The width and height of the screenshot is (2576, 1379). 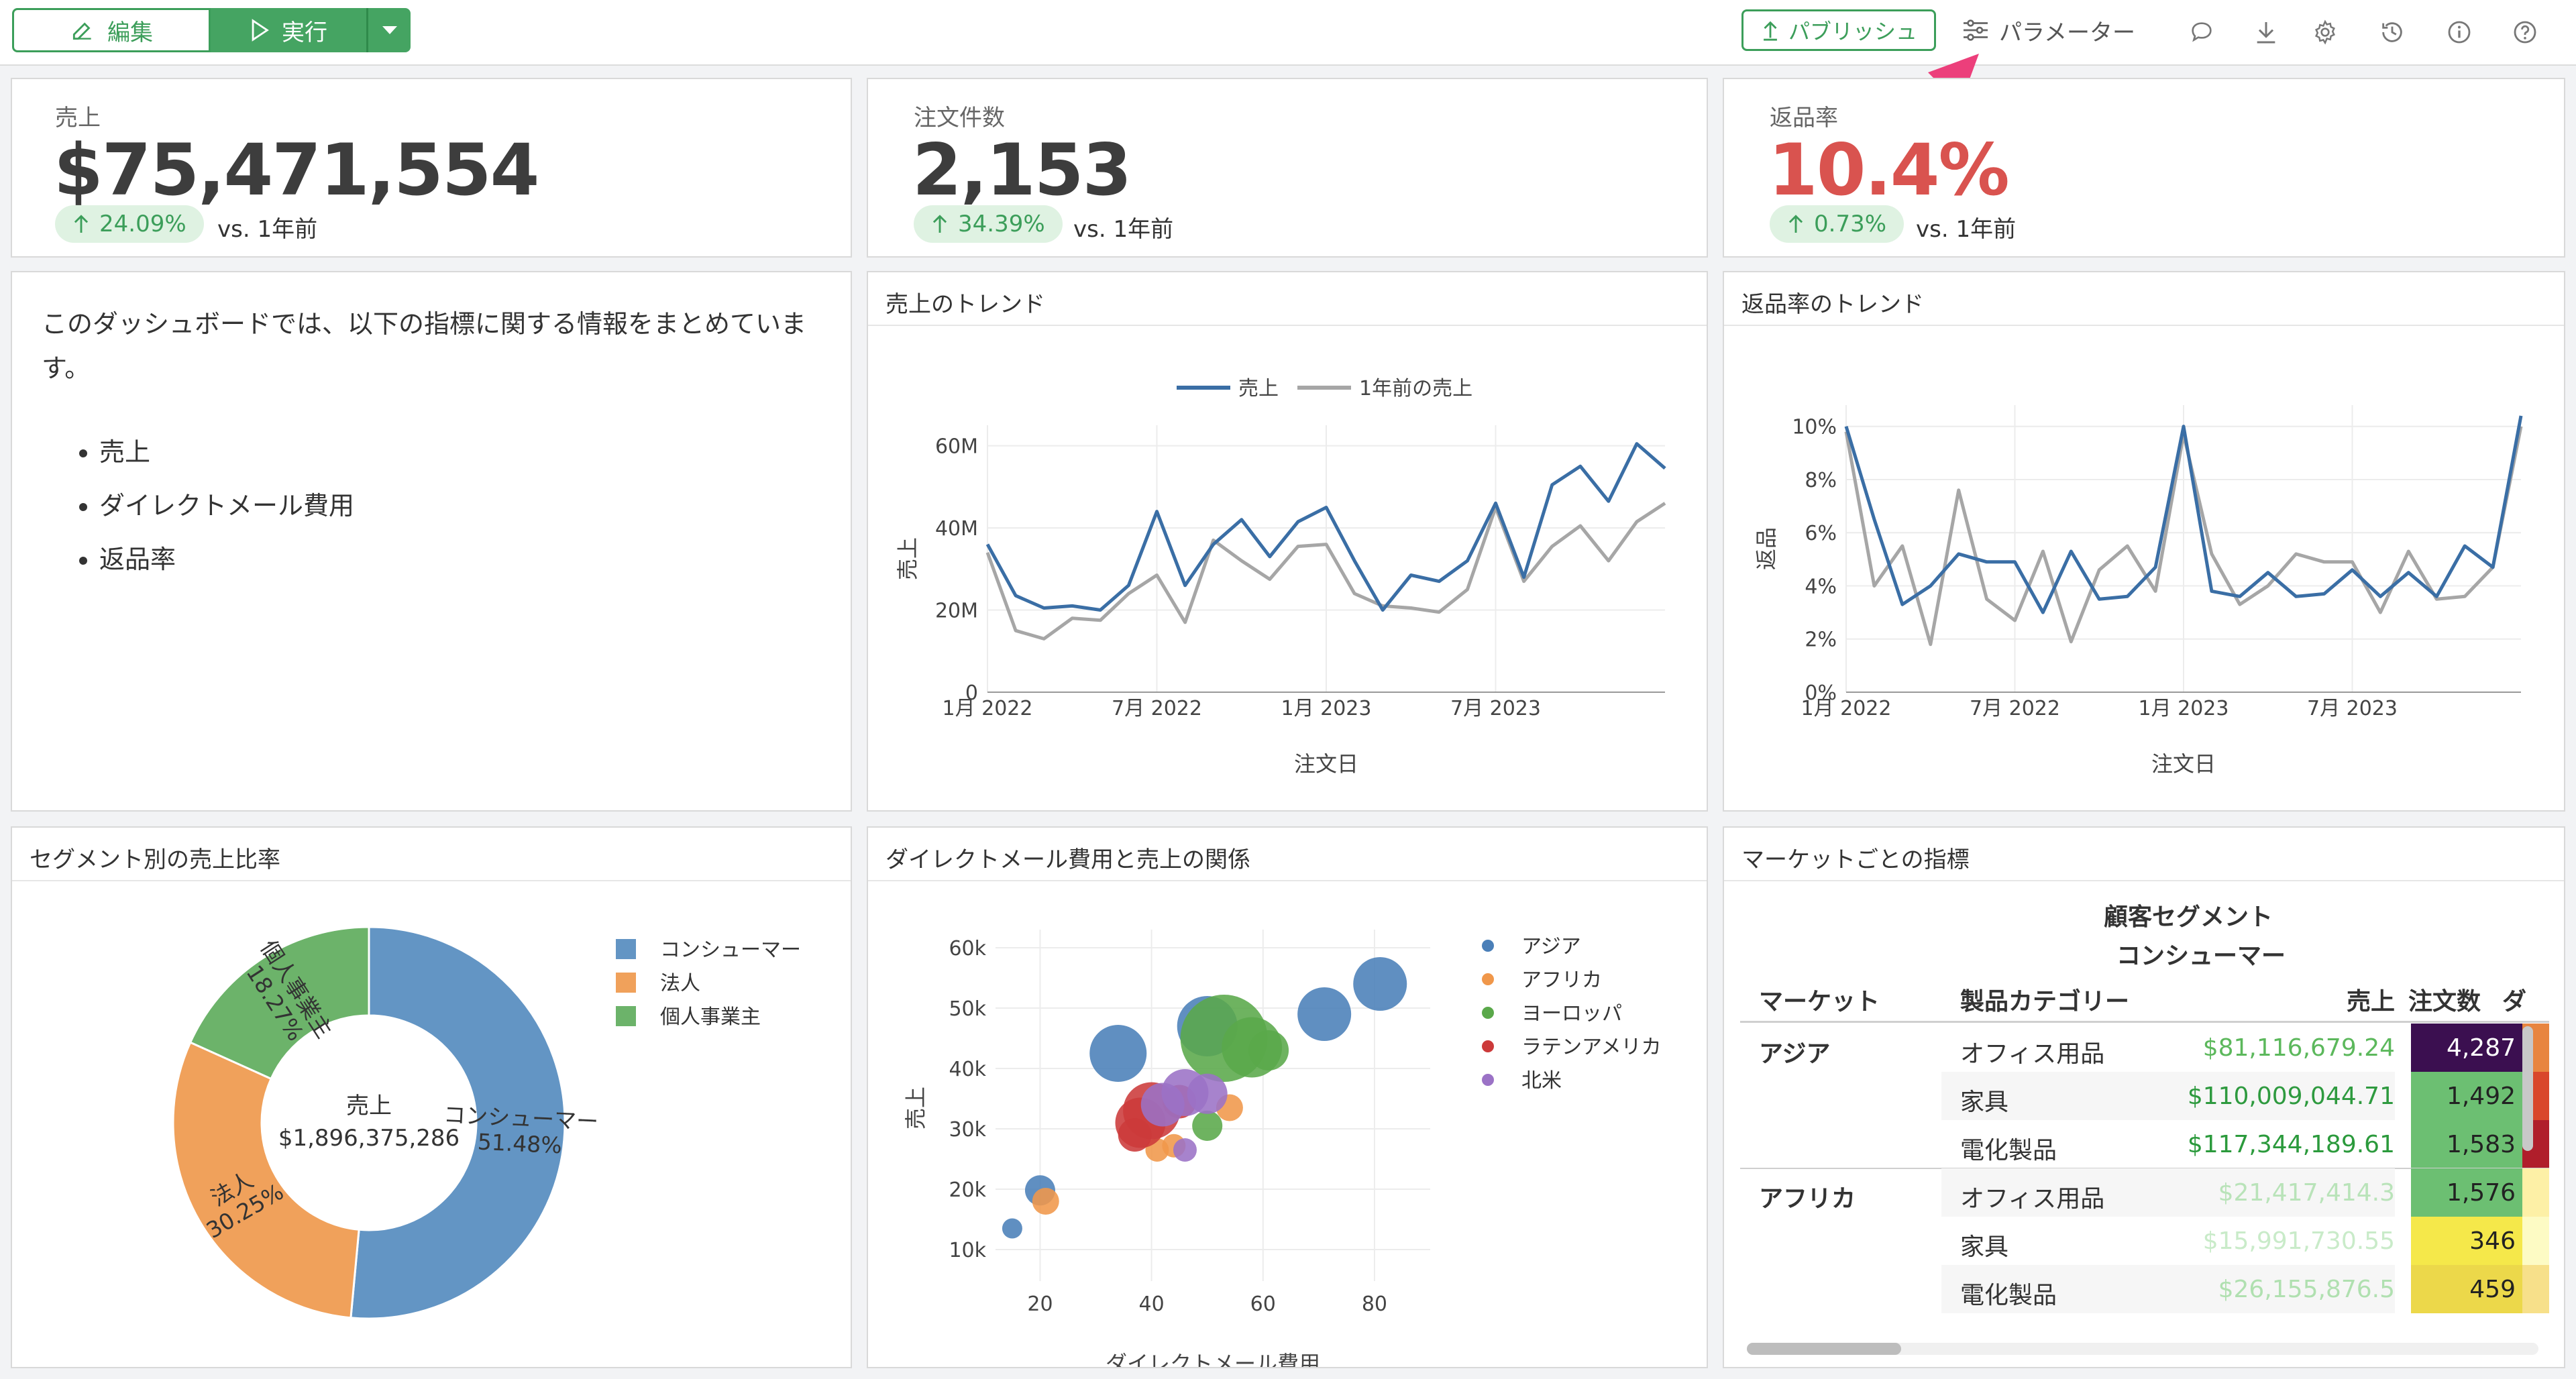 I want to click on y-tick-label: 40M, so click(x=956, y=529).